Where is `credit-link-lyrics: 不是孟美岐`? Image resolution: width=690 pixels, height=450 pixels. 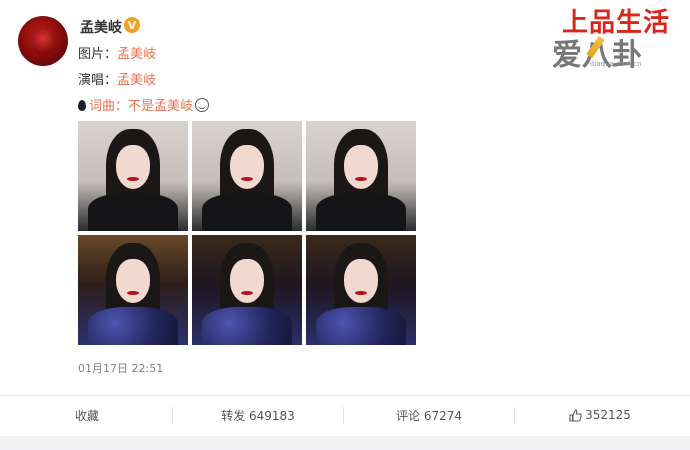
credit-link-lyrics: 不是孟美岐 is located at coordinates (160, 106).